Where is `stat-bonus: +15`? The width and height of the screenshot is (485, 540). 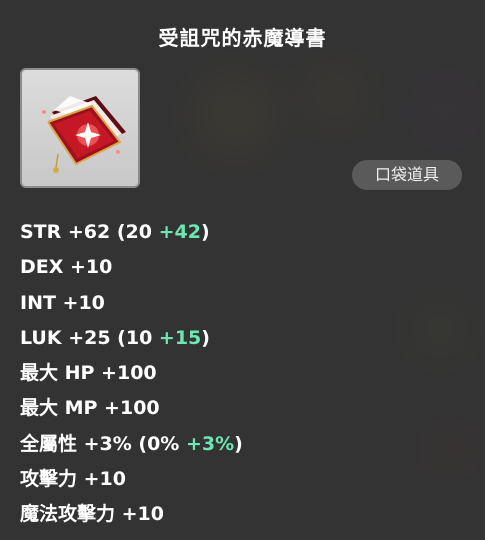
stat-bonus: +15 is located at coordinates (180, 337).